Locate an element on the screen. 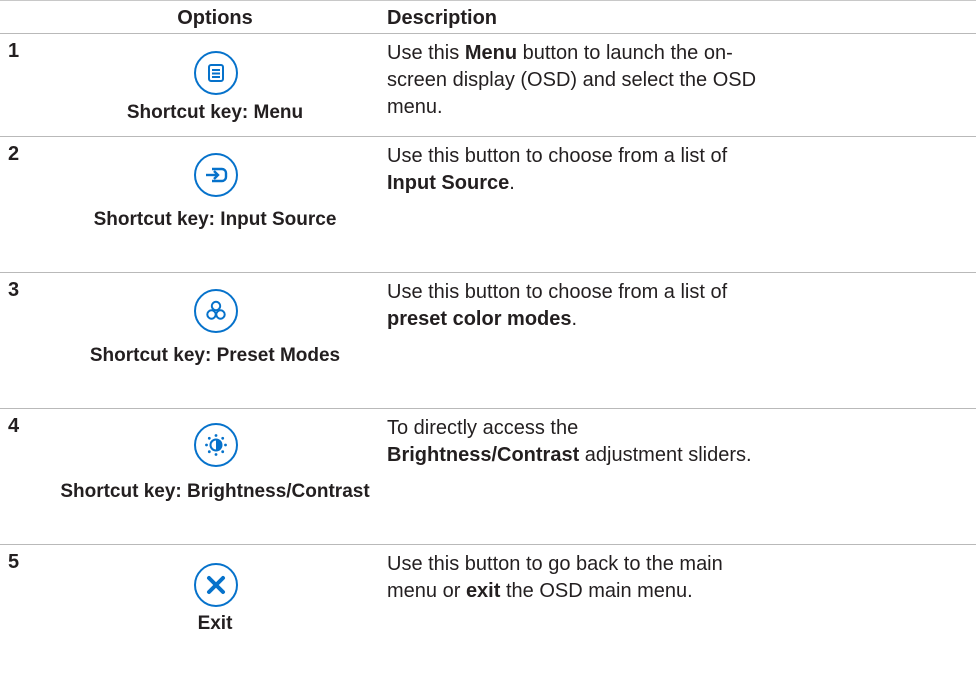 This screenshot has width=976, height=695. preset-modes-icon is located at coordinates (216, 311).